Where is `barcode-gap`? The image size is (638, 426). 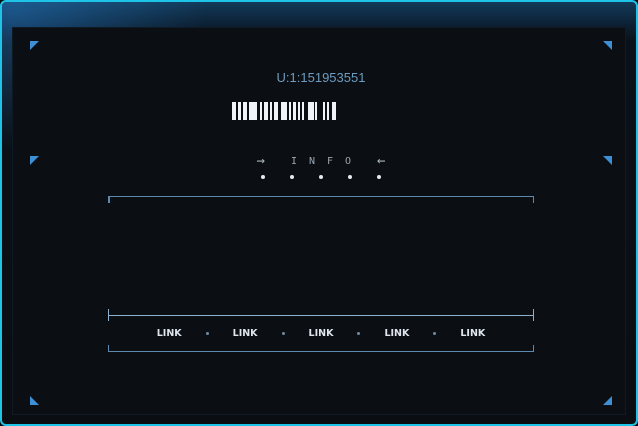 barcode-gap is located at coordinates (337, 111).